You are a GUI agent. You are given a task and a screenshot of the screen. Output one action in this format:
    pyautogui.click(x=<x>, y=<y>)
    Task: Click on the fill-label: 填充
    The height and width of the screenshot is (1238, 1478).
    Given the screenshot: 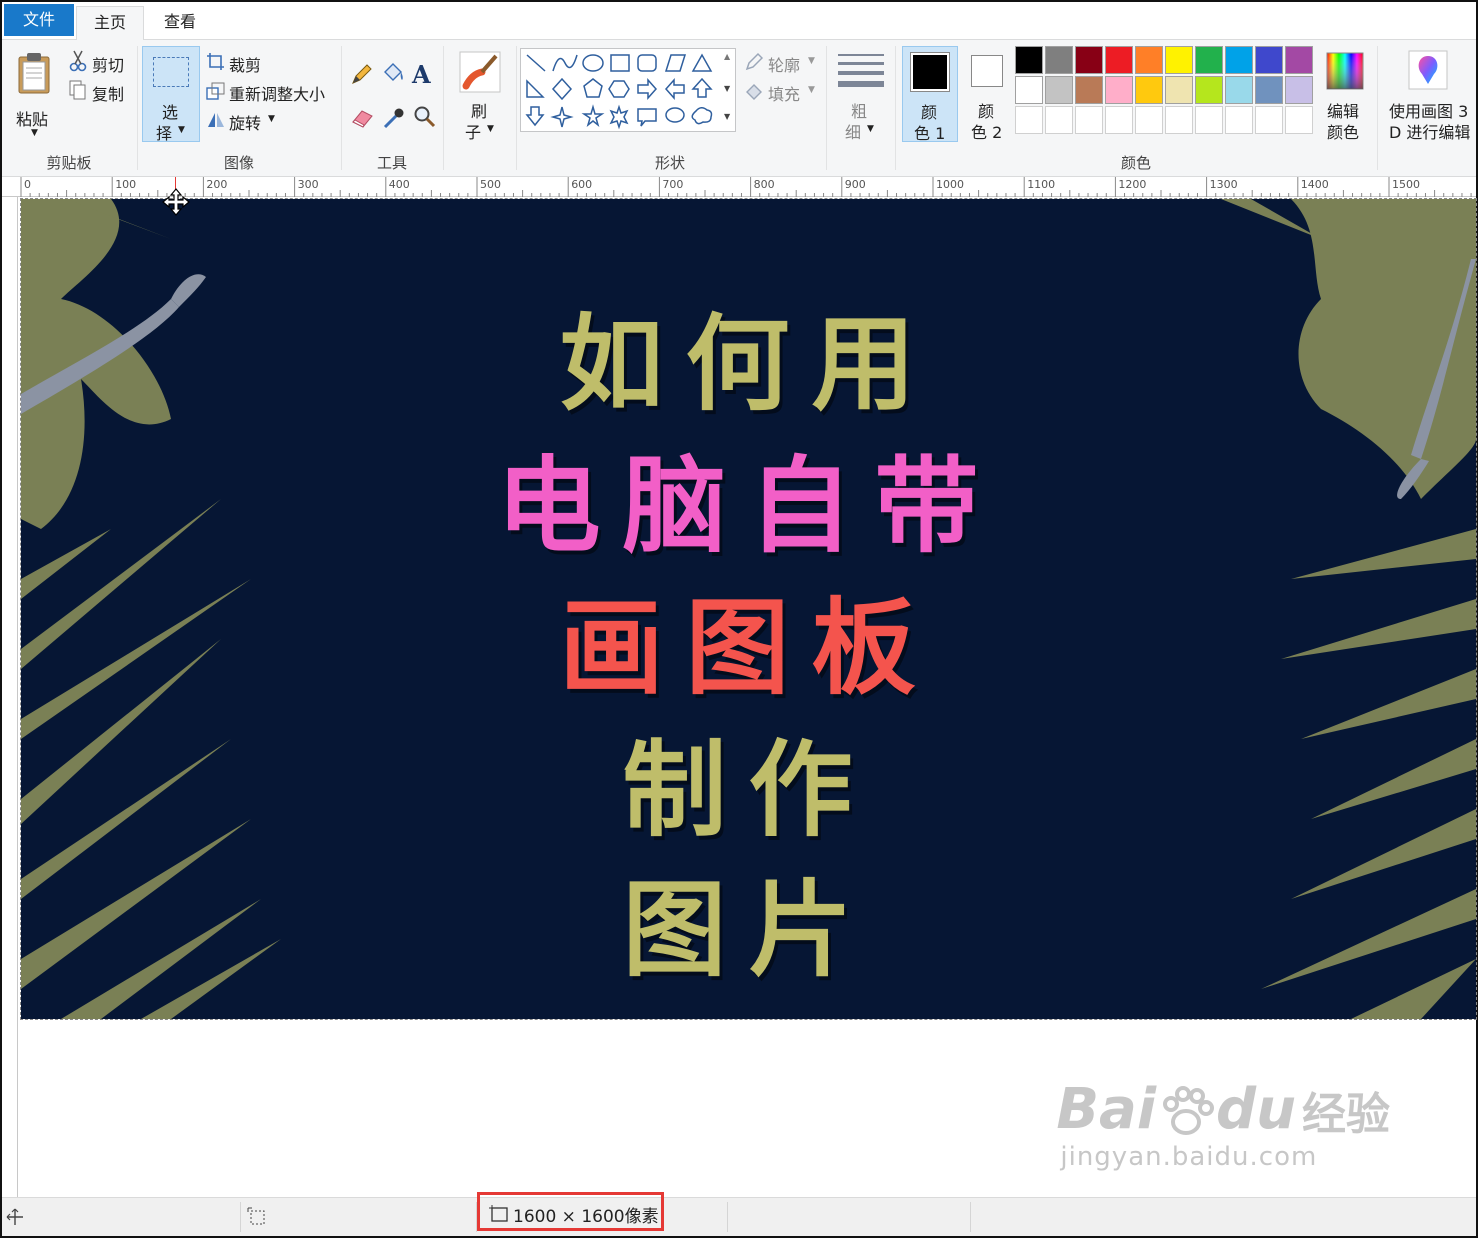 What is the action you would take?
    pyautogui.click(x=784, y=94)
    